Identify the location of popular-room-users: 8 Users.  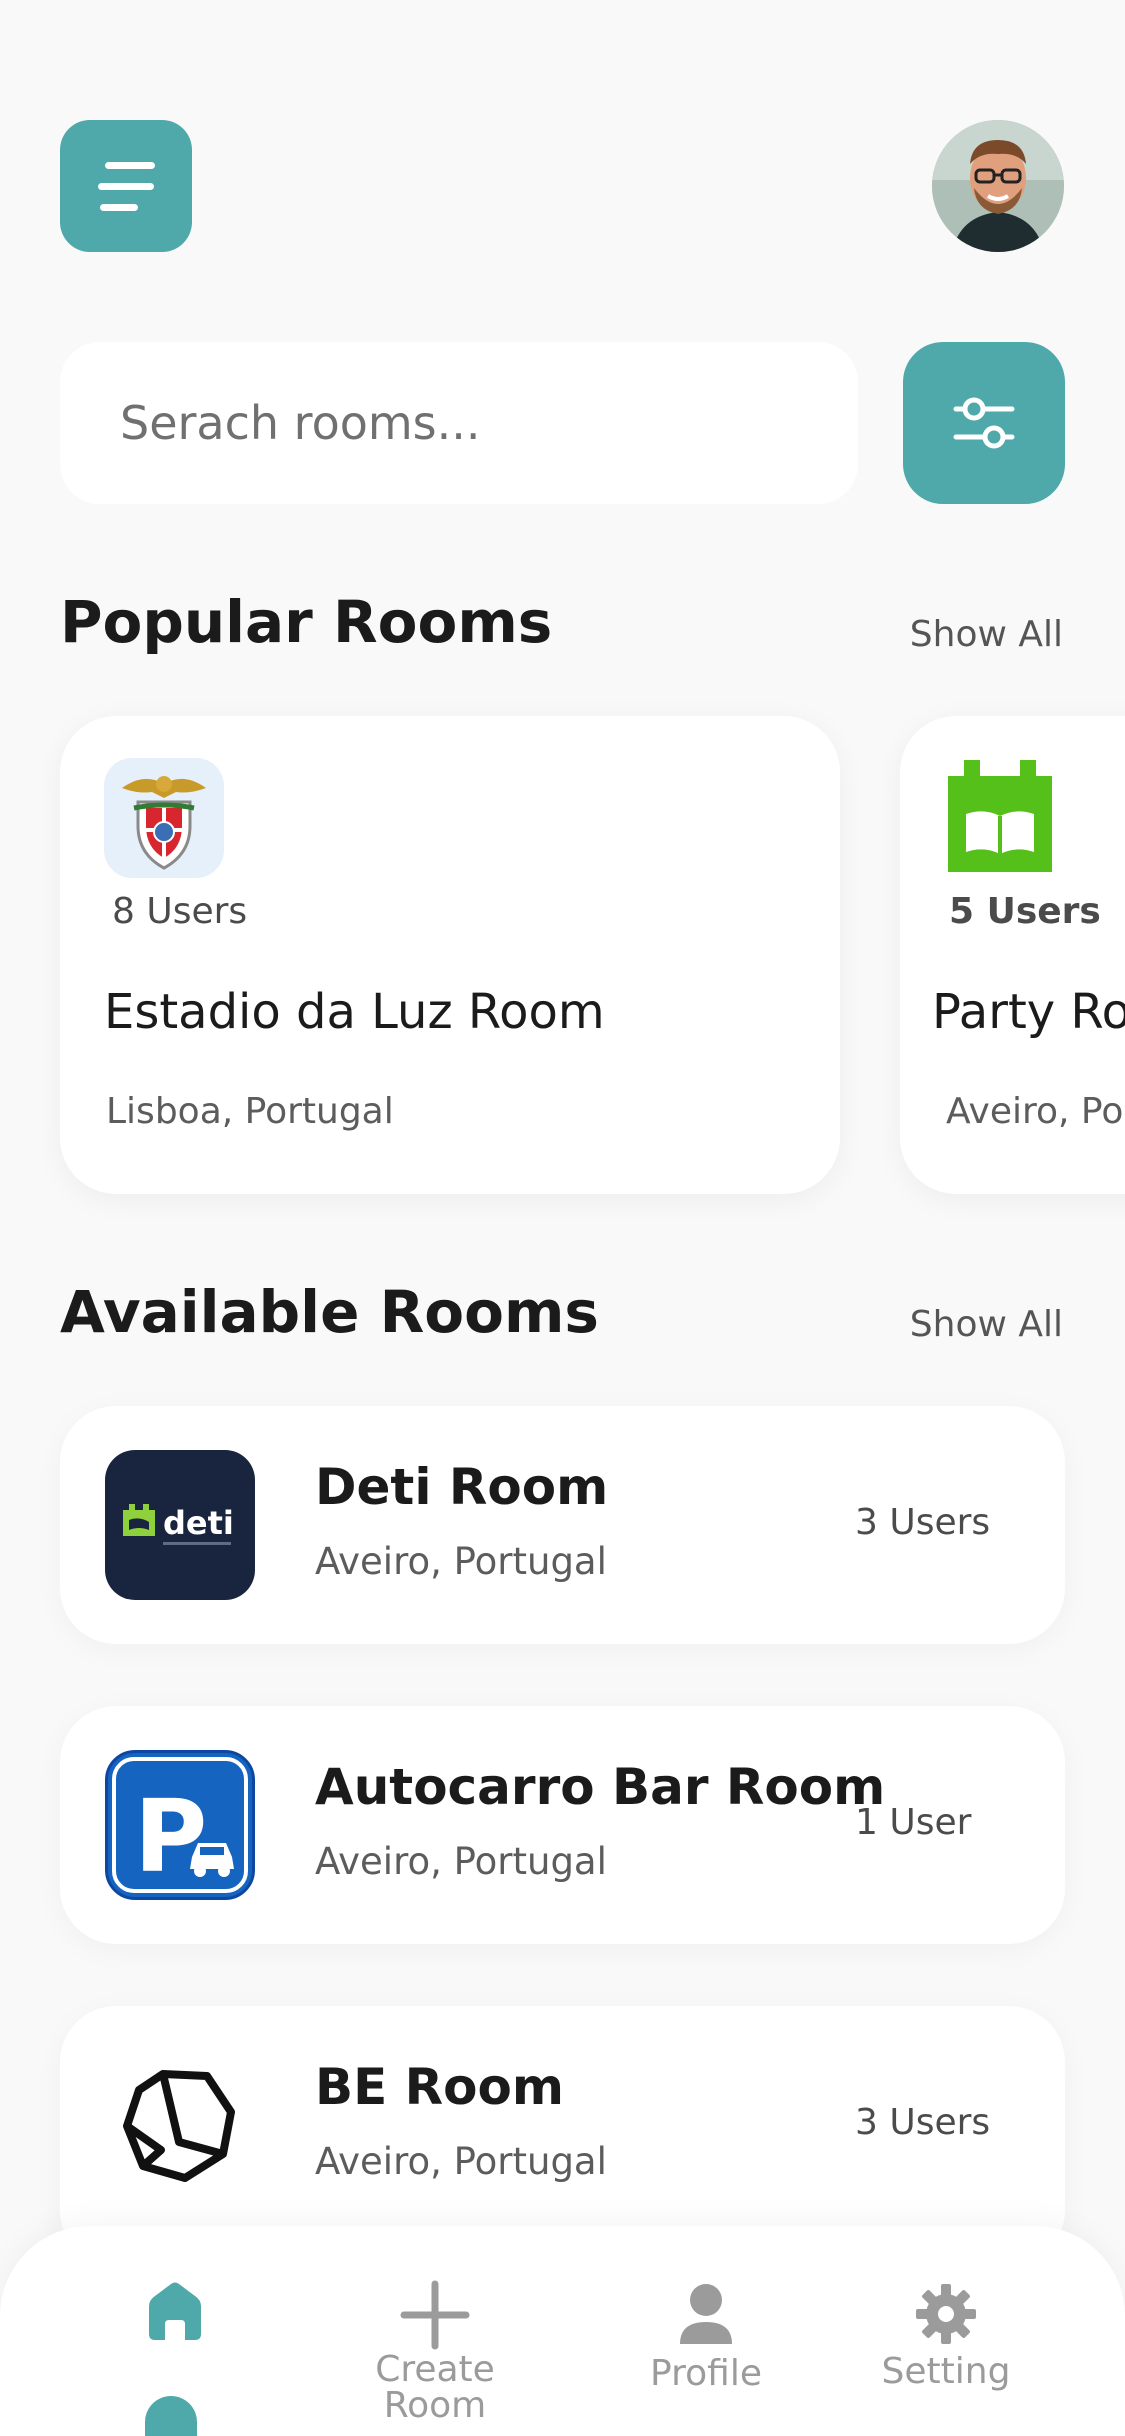
(180, 911).